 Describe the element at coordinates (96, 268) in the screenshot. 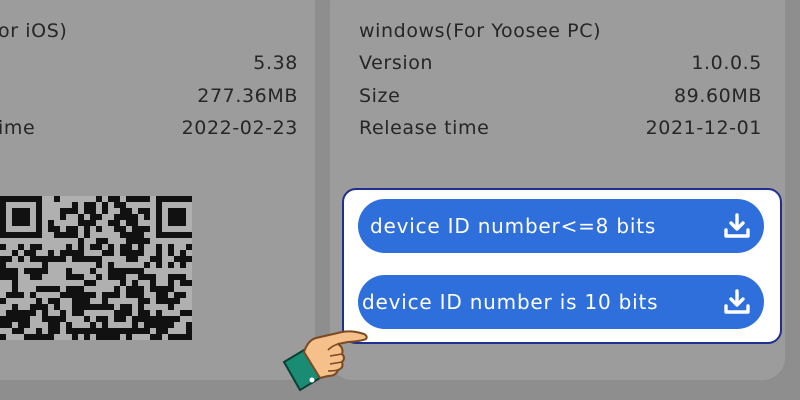

I see `qr-code-icon` at that location.